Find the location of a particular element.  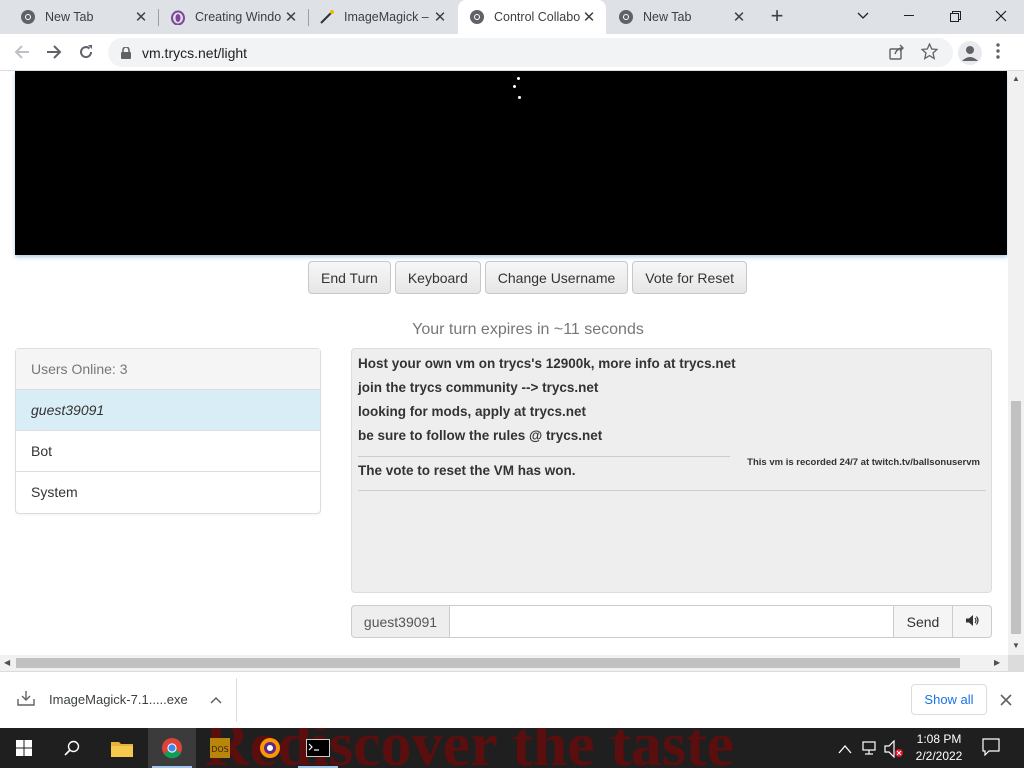

change-username-button: Change Username is located at coordinates (556, 277).